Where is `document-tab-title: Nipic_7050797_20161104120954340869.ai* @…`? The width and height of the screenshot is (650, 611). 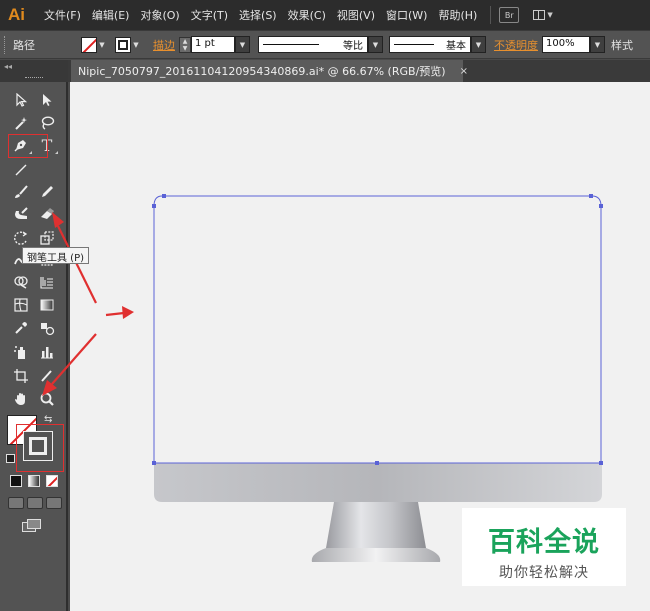 document-tab-title: Nipic_7050797_20161104120954340869.ai* @… is located at coordinates (262, 71).